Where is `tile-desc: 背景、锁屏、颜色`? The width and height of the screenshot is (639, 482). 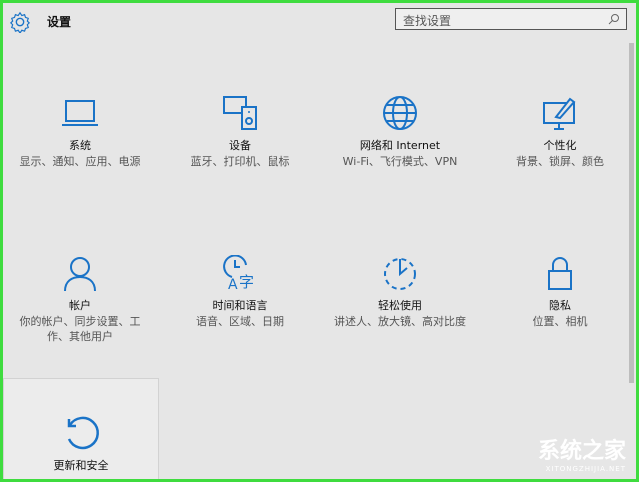
tile-desc: 背景、锁屏、颜色 is located at coordinates (560, 161).